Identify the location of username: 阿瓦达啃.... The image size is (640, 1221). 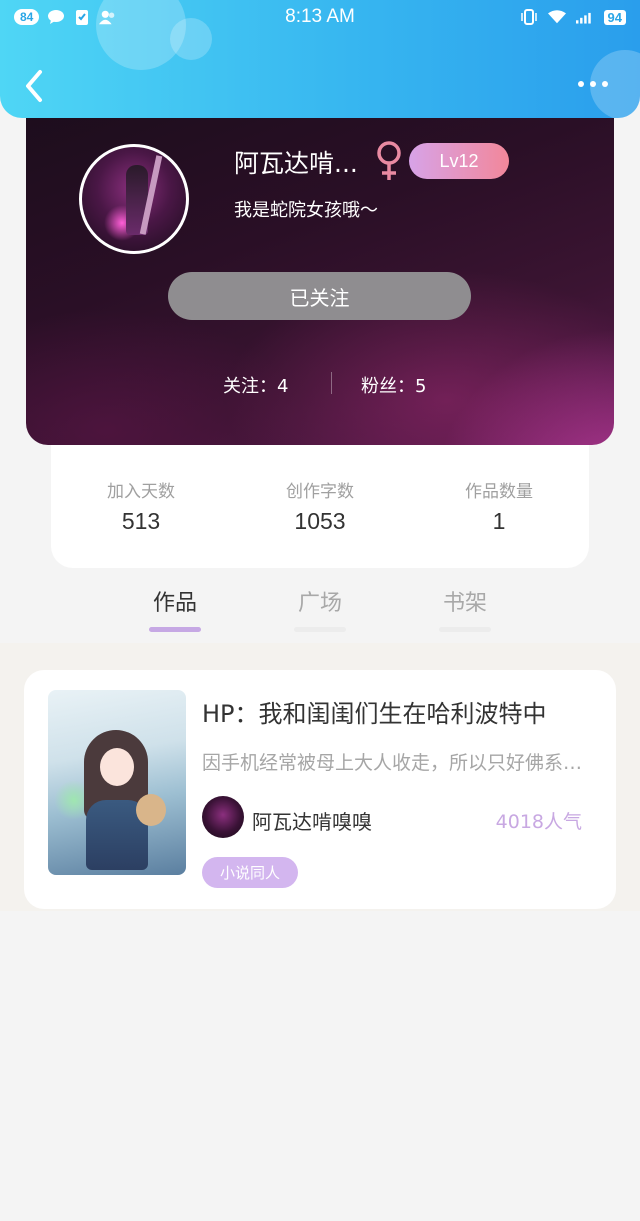
(296, 163).